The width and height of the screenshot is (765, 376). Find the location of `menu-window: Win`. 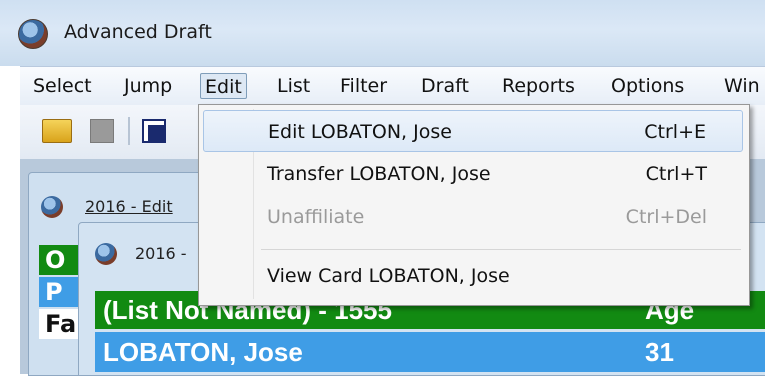

menu-window: Win is located at coordinates (742, 86).